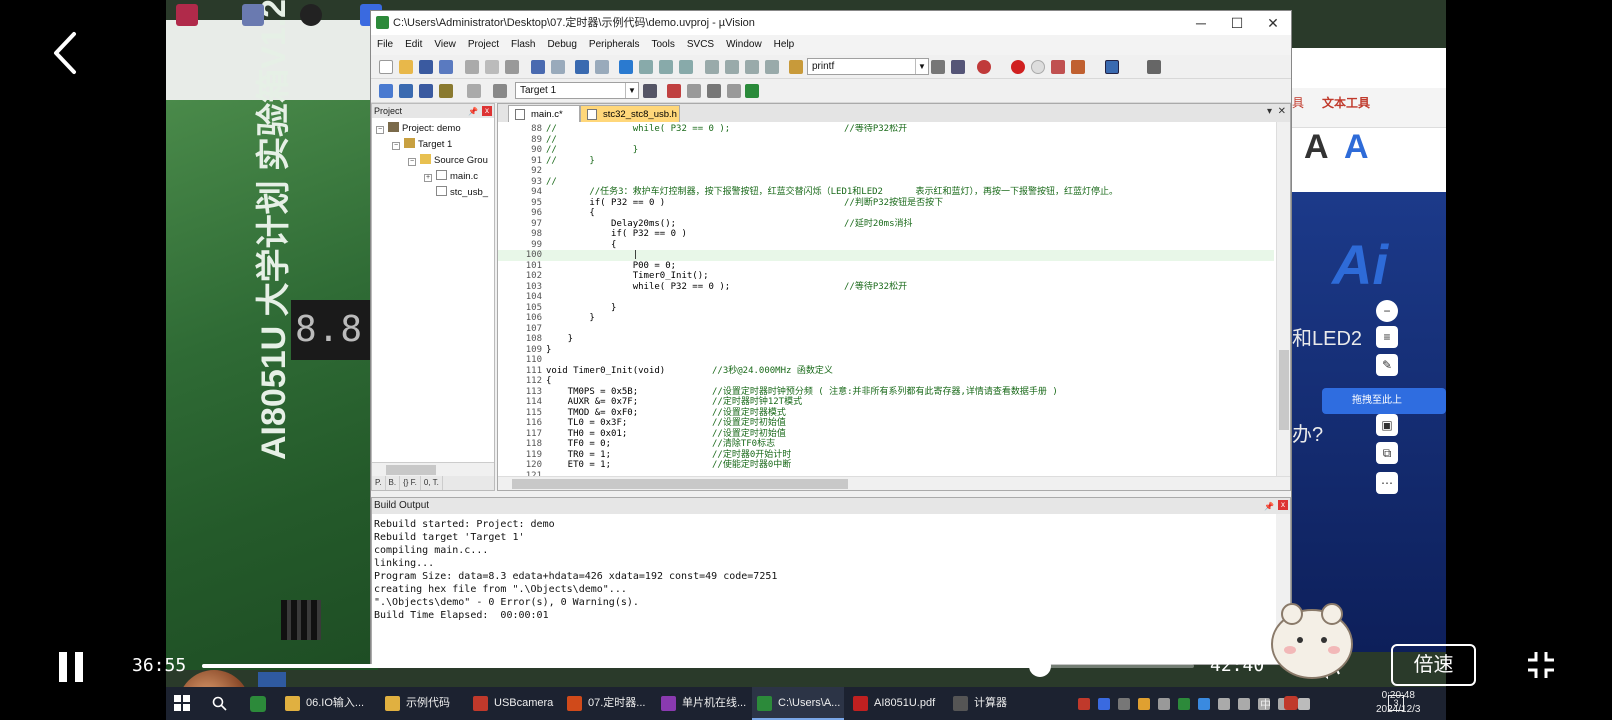 Image resolution: width=1612 pixels, height=720 pixels. I want to click on code-line: 109}, so click(886, 350).